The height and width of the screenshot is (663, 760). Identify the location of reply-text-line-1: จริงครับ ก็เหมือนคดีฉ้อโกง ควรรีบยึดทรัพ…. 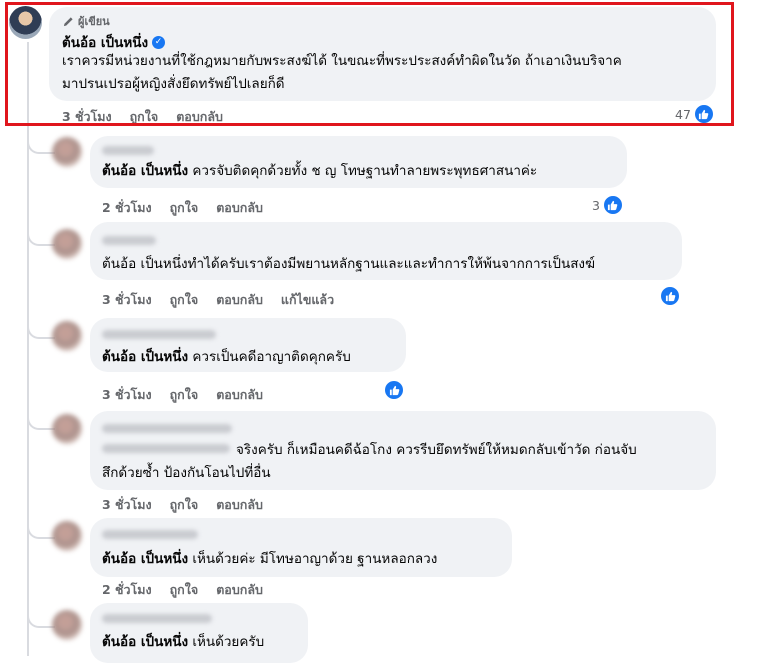
(436, 450).